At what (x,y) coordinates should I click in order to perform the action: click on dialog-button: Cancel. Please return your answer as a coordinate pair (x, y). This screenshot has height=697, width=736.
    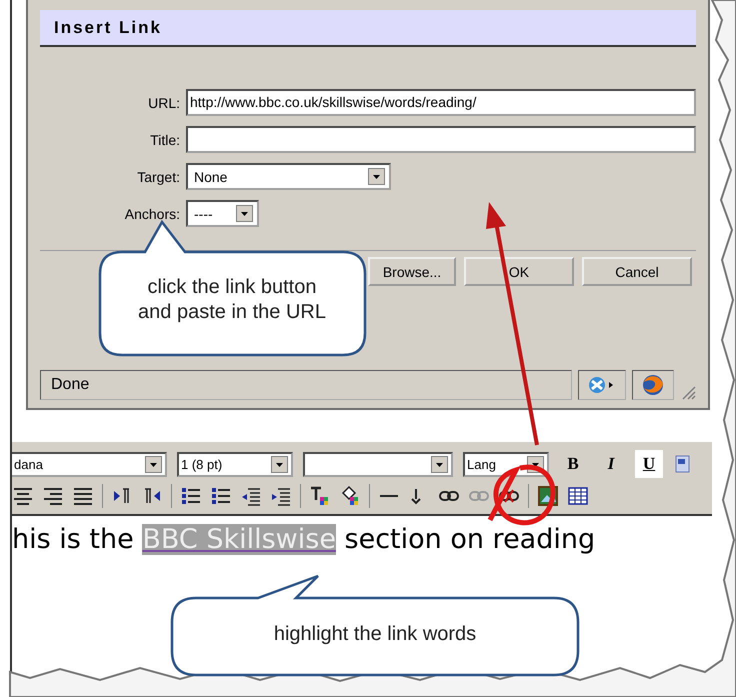
    Looking at the image, I should click on (637, 271).